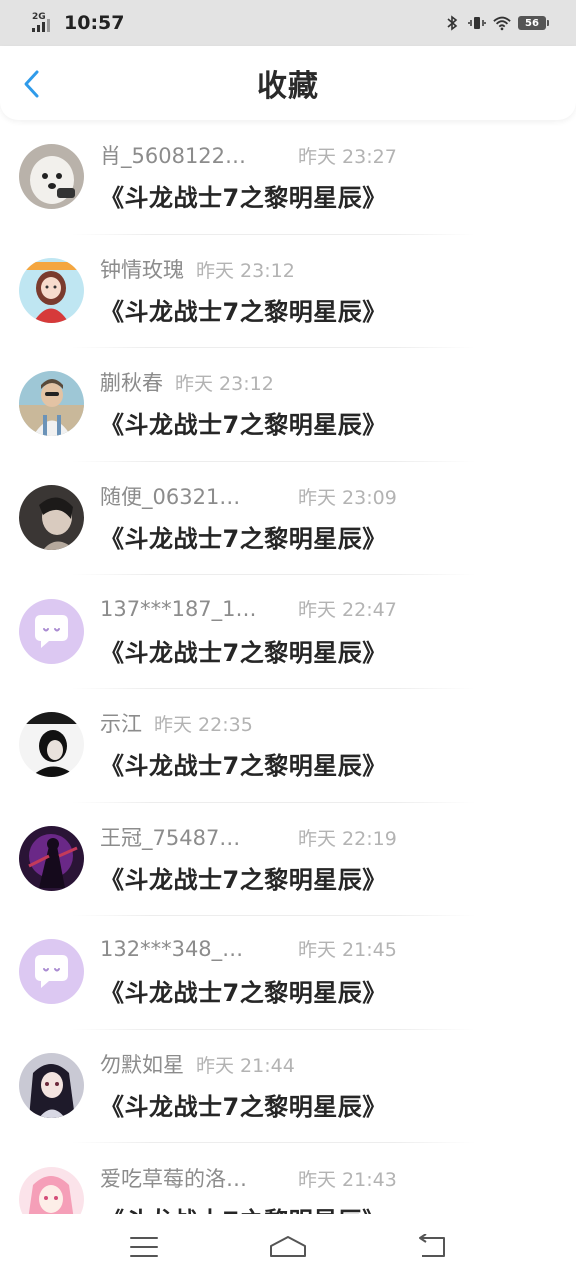 This screenshot has width=576, height=1280. Describe the element at coordinates (288, 86) in the screenshot. I see `page-title: 收藏` at that location.